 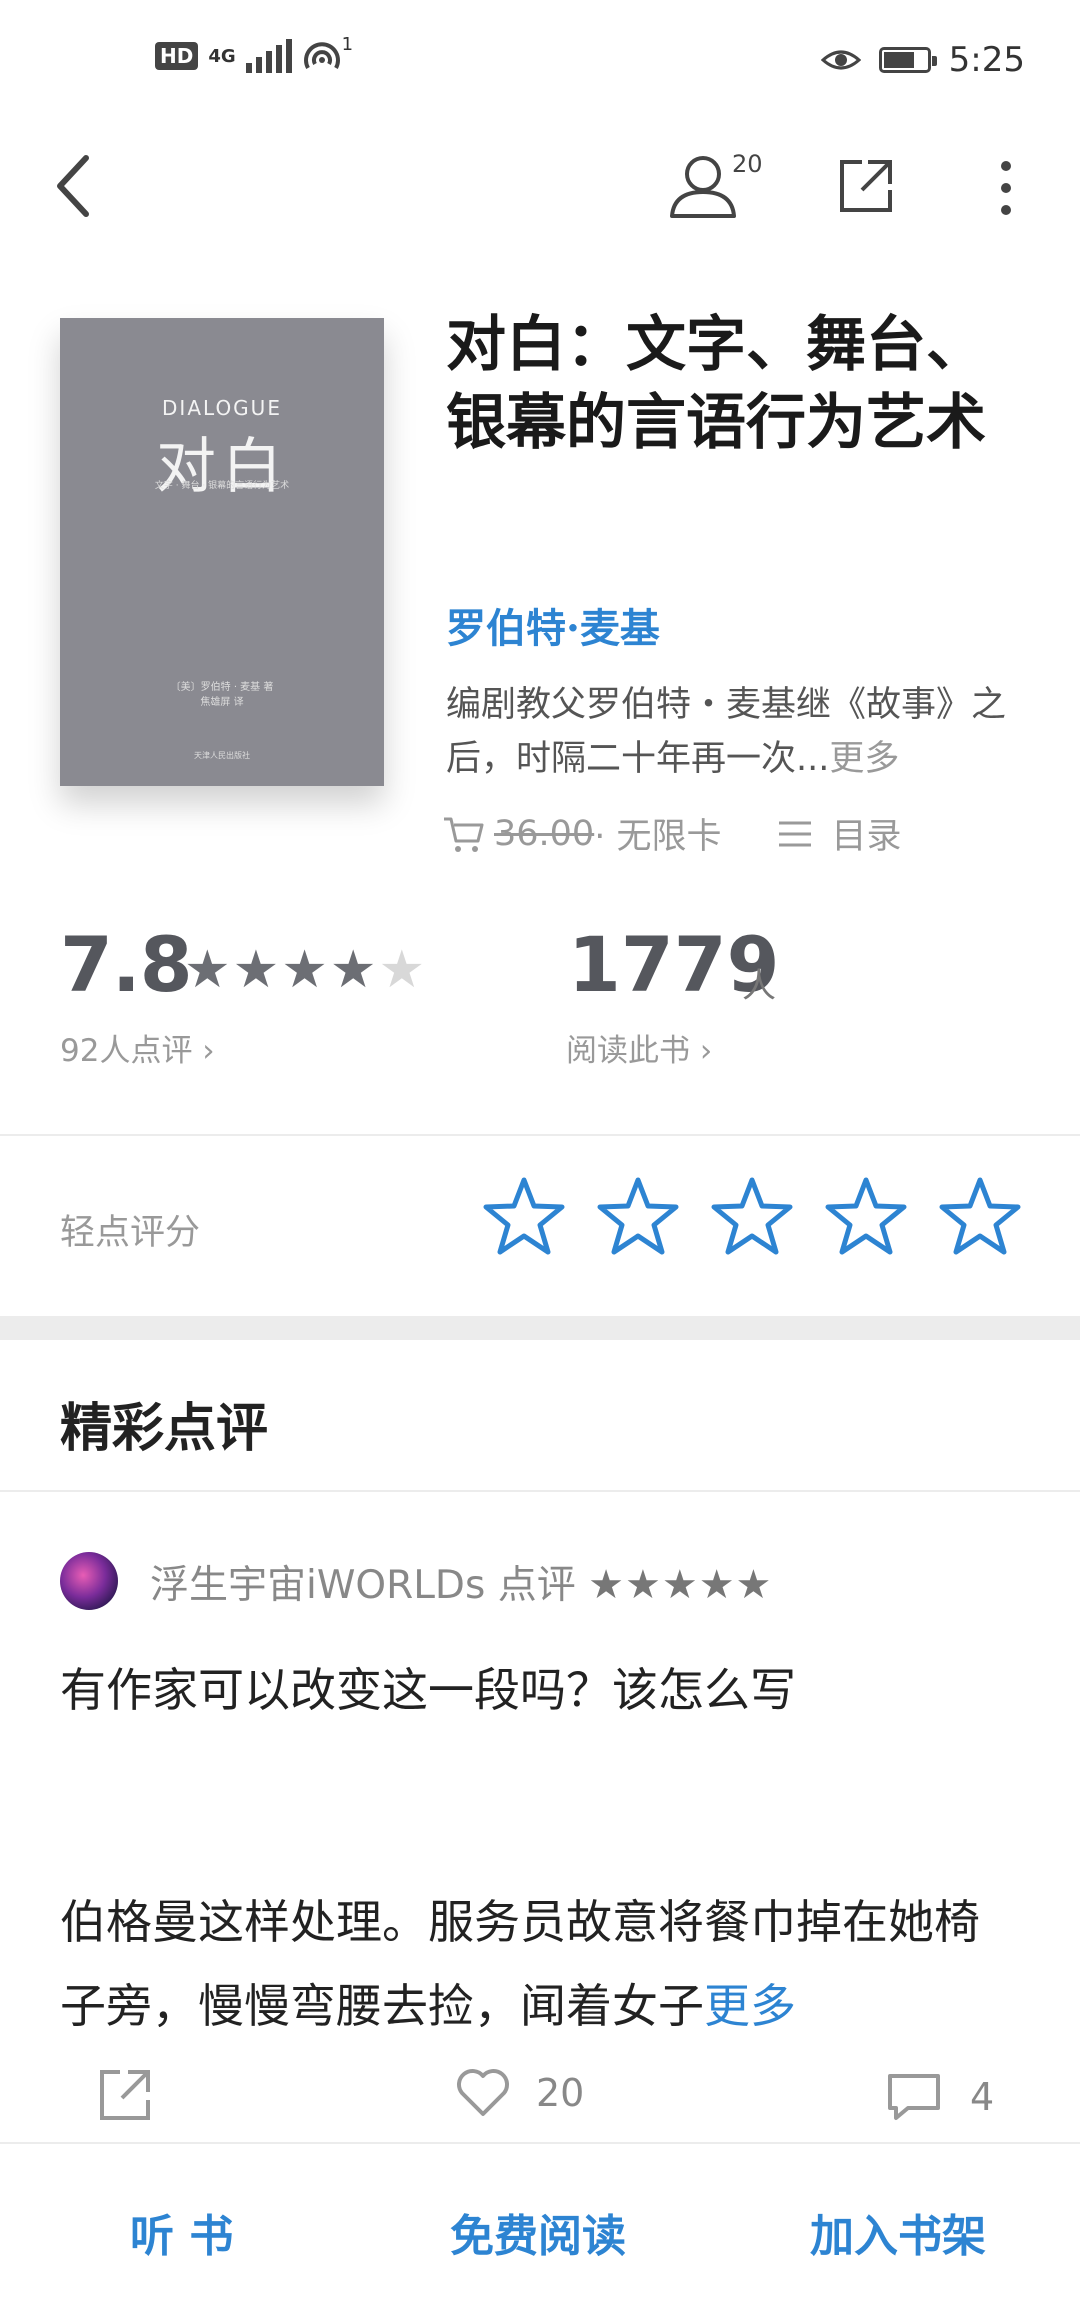 What do you see at coordinates (536, 1585) in the screenshot?
I see `review-action: 点评` at bounding box center [536, 1585].